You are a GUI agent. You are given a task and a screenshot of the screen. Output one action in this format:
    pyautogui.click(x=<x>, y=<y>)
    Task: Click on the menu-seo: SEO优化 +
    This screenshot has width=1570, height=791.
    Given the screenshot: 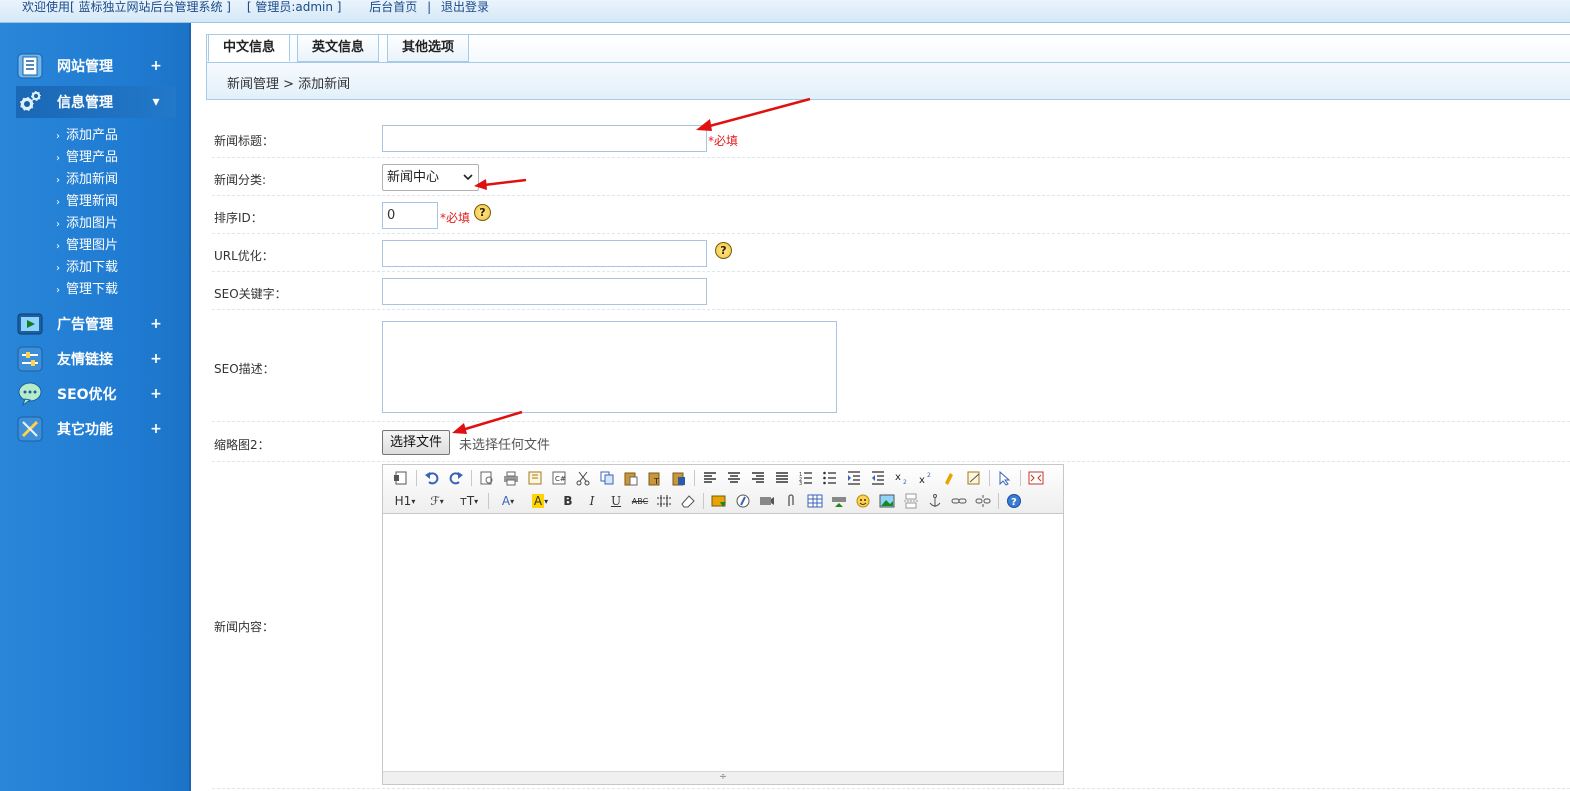 What is the action you would take?
    pyautogui.click(x=96, y=394)
    